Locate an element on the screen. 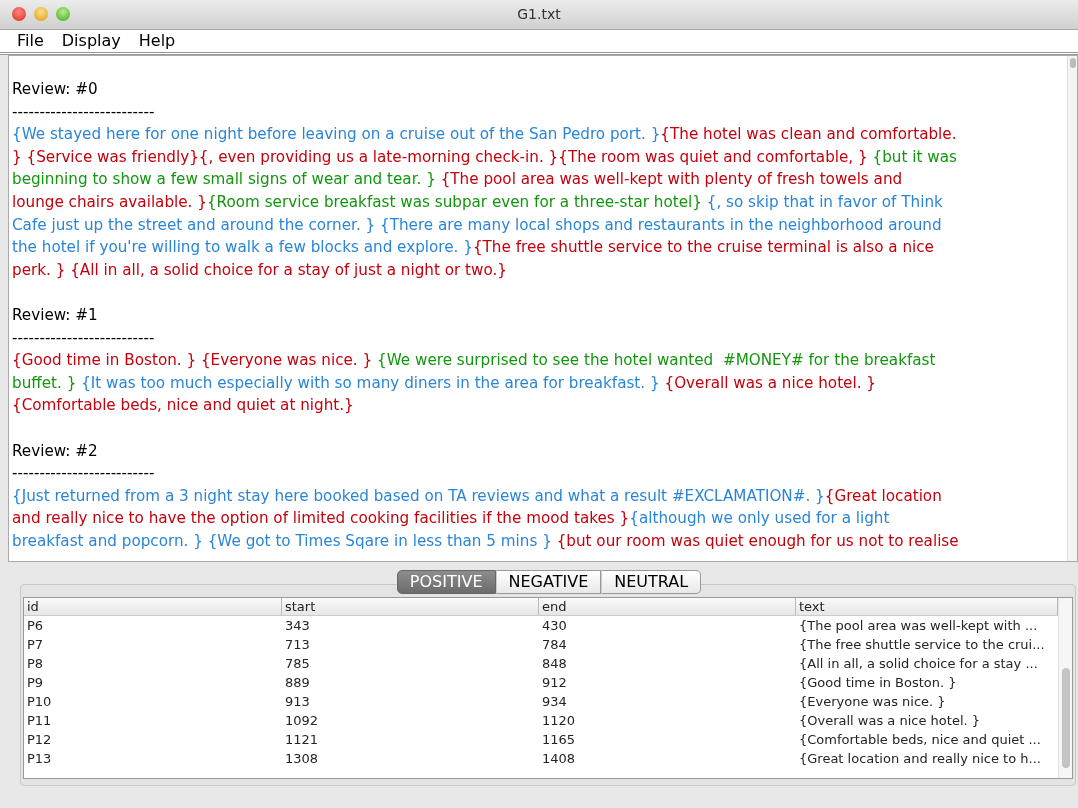  review-text: buffet. } is located at coordinates (45, 382).